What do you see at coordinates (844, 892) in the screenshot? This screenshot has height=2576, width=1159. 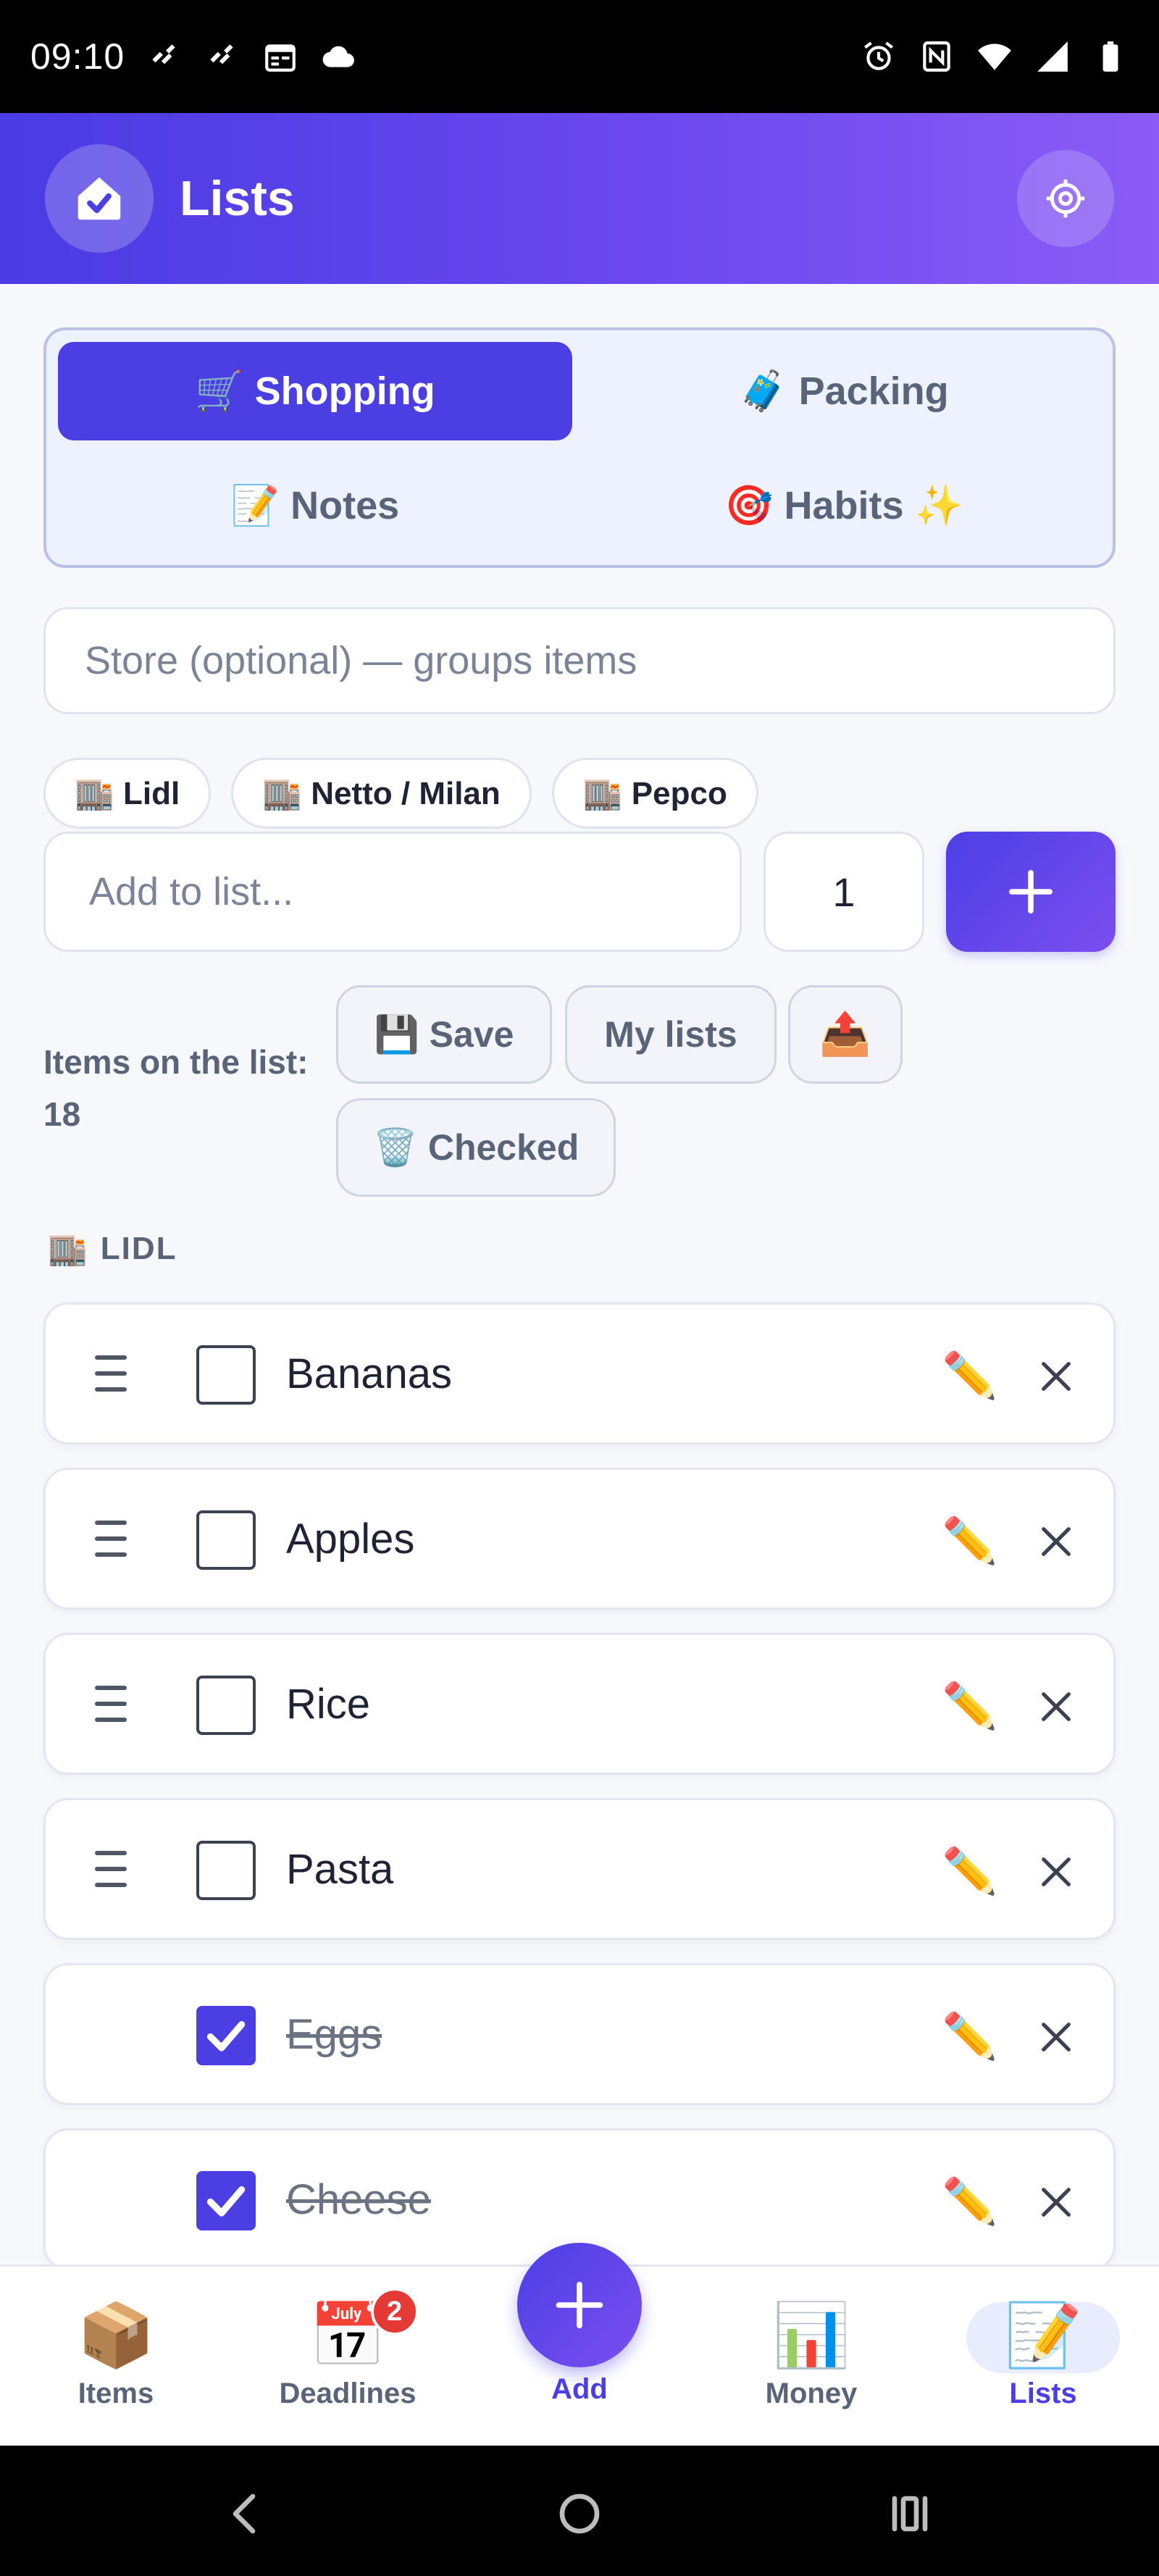 I see `quantity-input: 1` at bounding box center [844, 892].